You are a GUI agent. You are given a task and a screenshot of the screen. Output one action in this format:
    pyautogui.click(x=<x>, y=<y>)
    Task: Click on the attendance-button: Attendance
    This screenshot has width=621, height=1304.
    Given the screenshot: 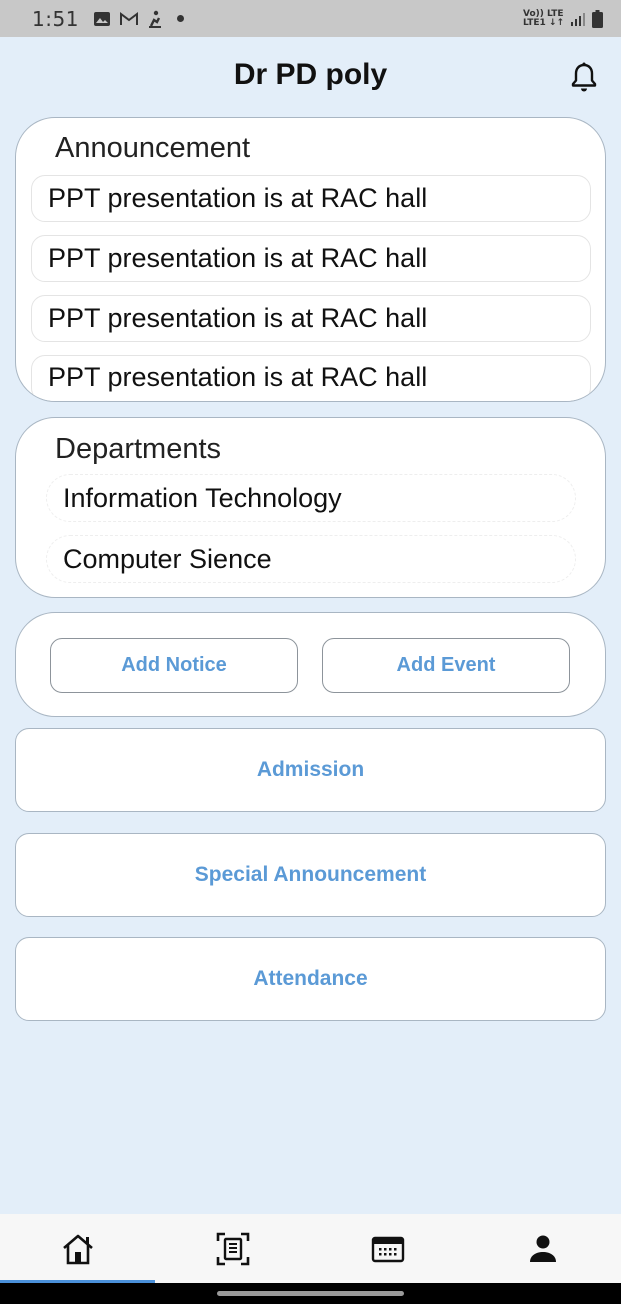 What is the action you would take?
    pyautogui.click(x=310, y=979)
    